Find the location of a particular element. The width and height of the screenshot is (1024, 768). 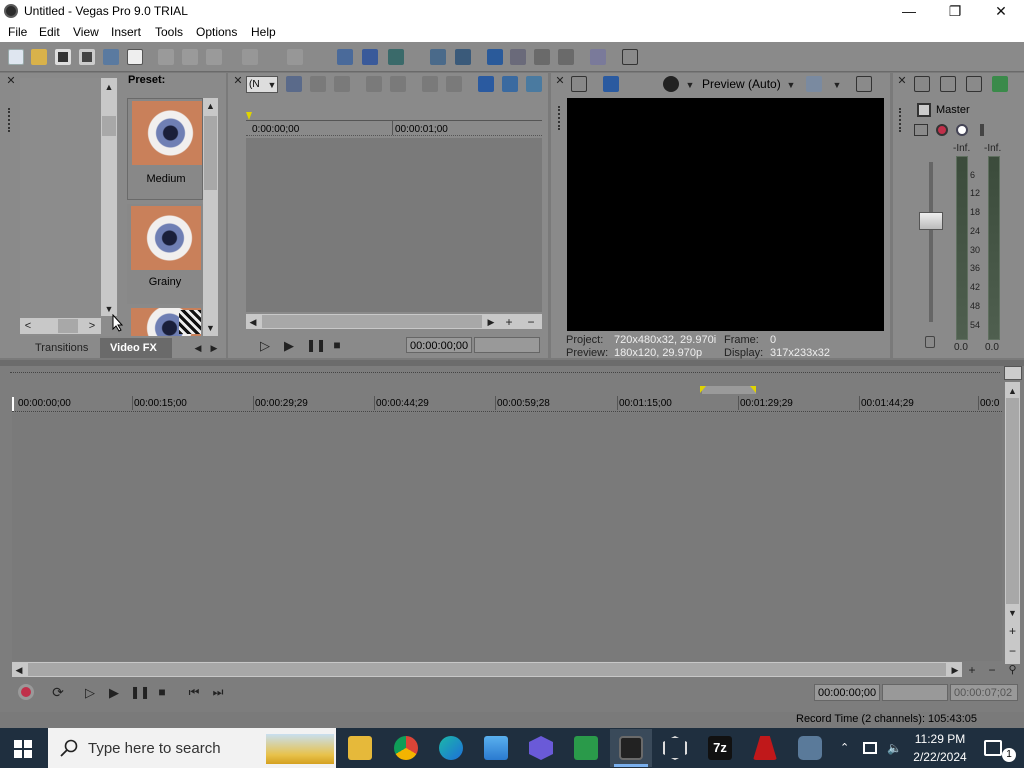

media-generators-icon is located at coordinates (598, 57).